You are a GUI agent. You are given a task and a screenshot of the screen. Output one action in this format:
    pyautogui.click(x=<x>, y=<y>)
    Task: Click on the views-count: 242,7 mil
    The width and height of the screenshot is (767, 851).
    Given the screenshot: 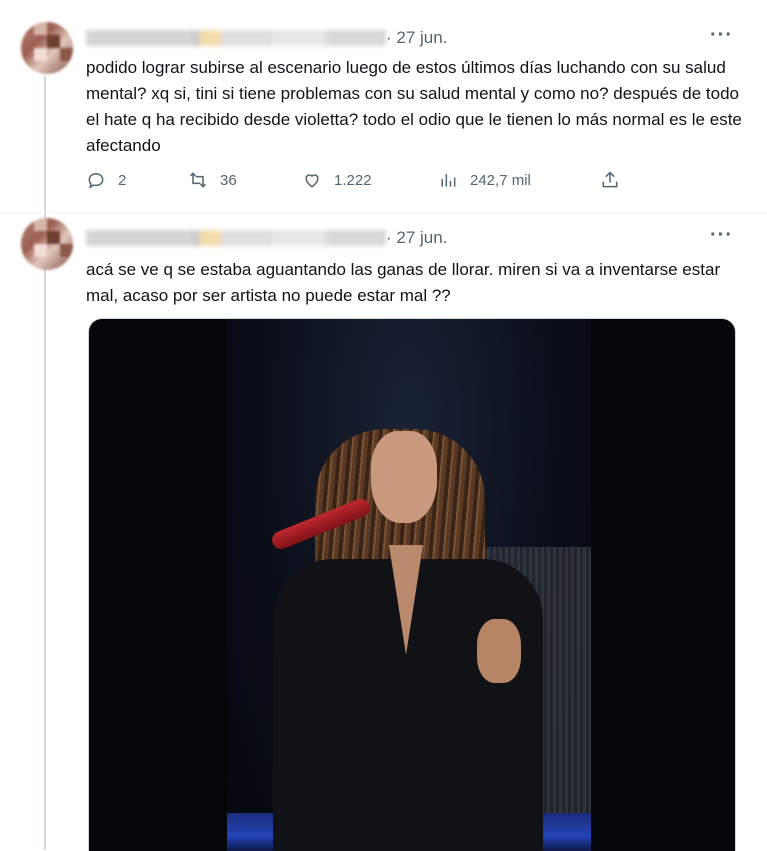 What is the action you would take?
    pyautogui.click(x=500, y=180)
    